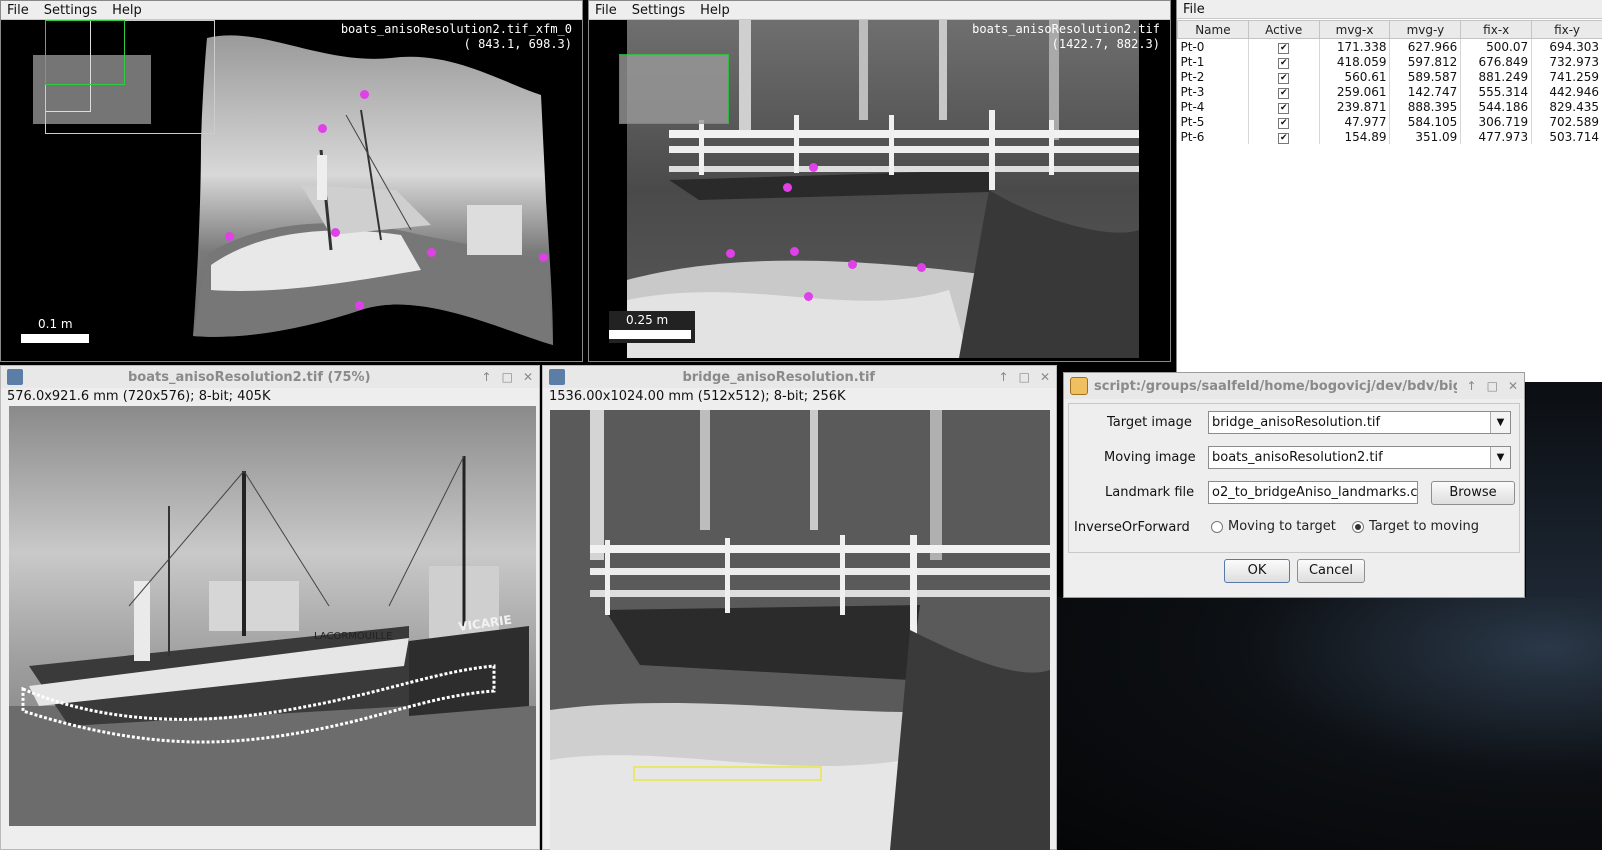 The image size is (1602, 850). I want to click on coordinate-cell: 741.259, so click(1566, 76).